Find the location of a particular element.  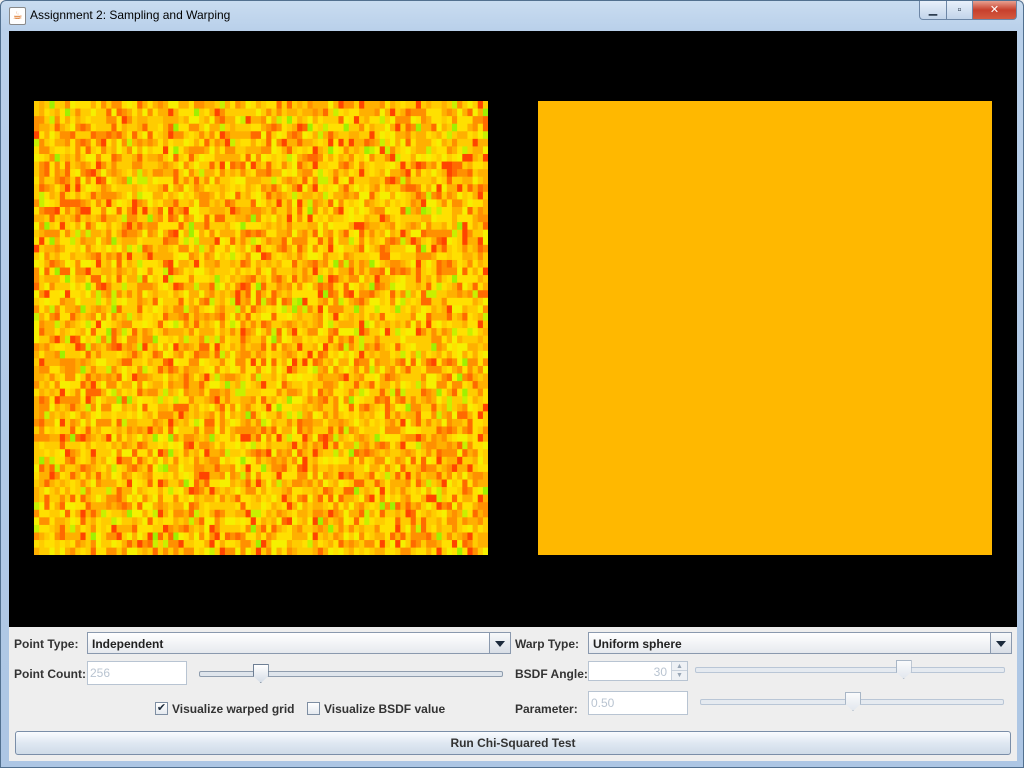

maximize-button: ▫ is located at coordinates (960, 10).